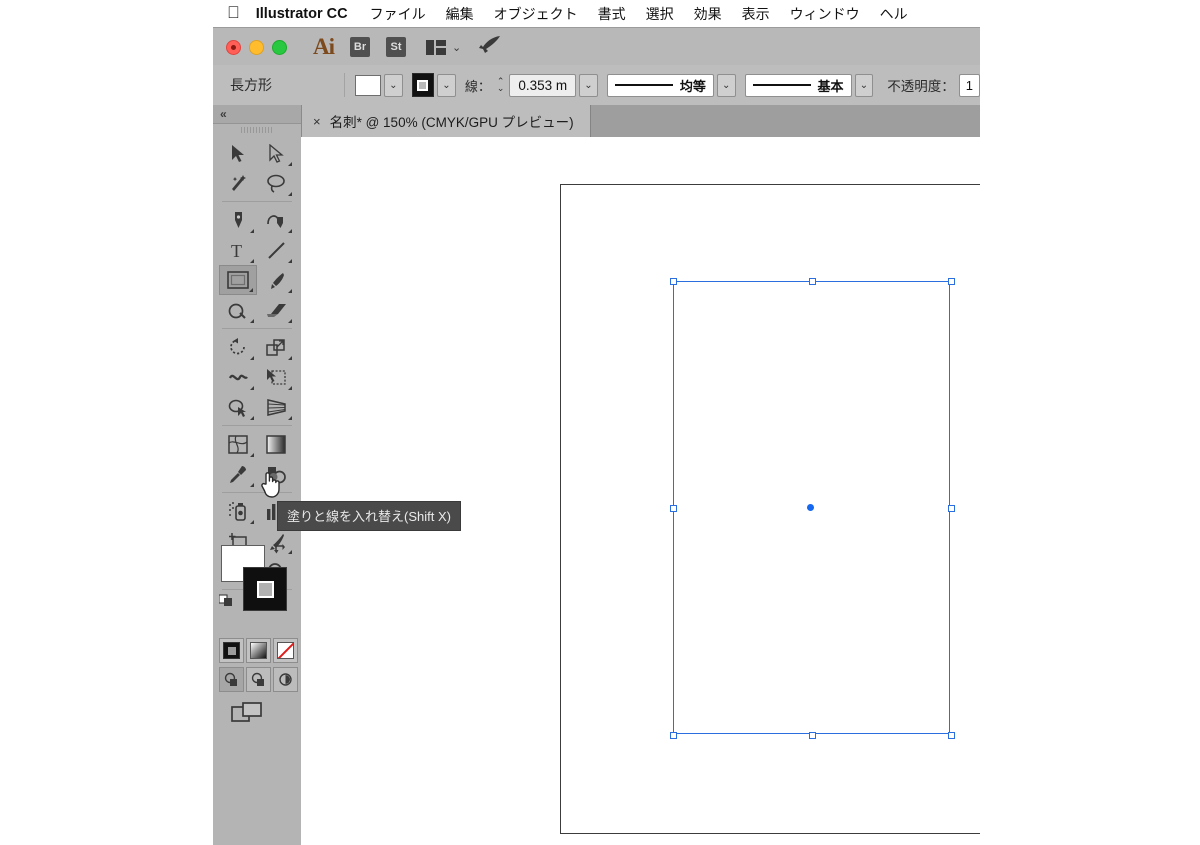 The height and width of the screenshot is (845, 1200). I want to click on tool-gradient, so click(276, 444).